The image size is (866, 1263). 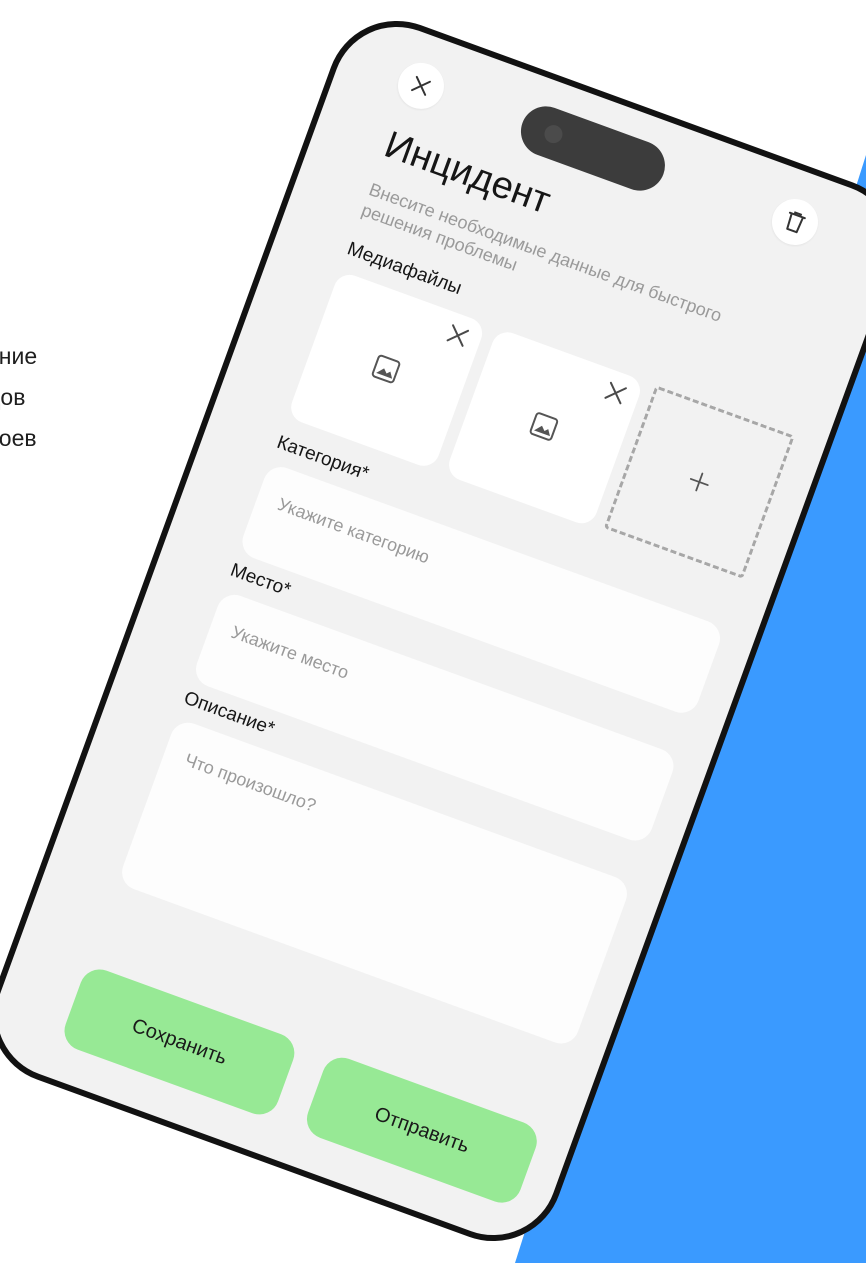 I want to click on category-placeholder: Укажите категорию, so click(x=354, y=530).